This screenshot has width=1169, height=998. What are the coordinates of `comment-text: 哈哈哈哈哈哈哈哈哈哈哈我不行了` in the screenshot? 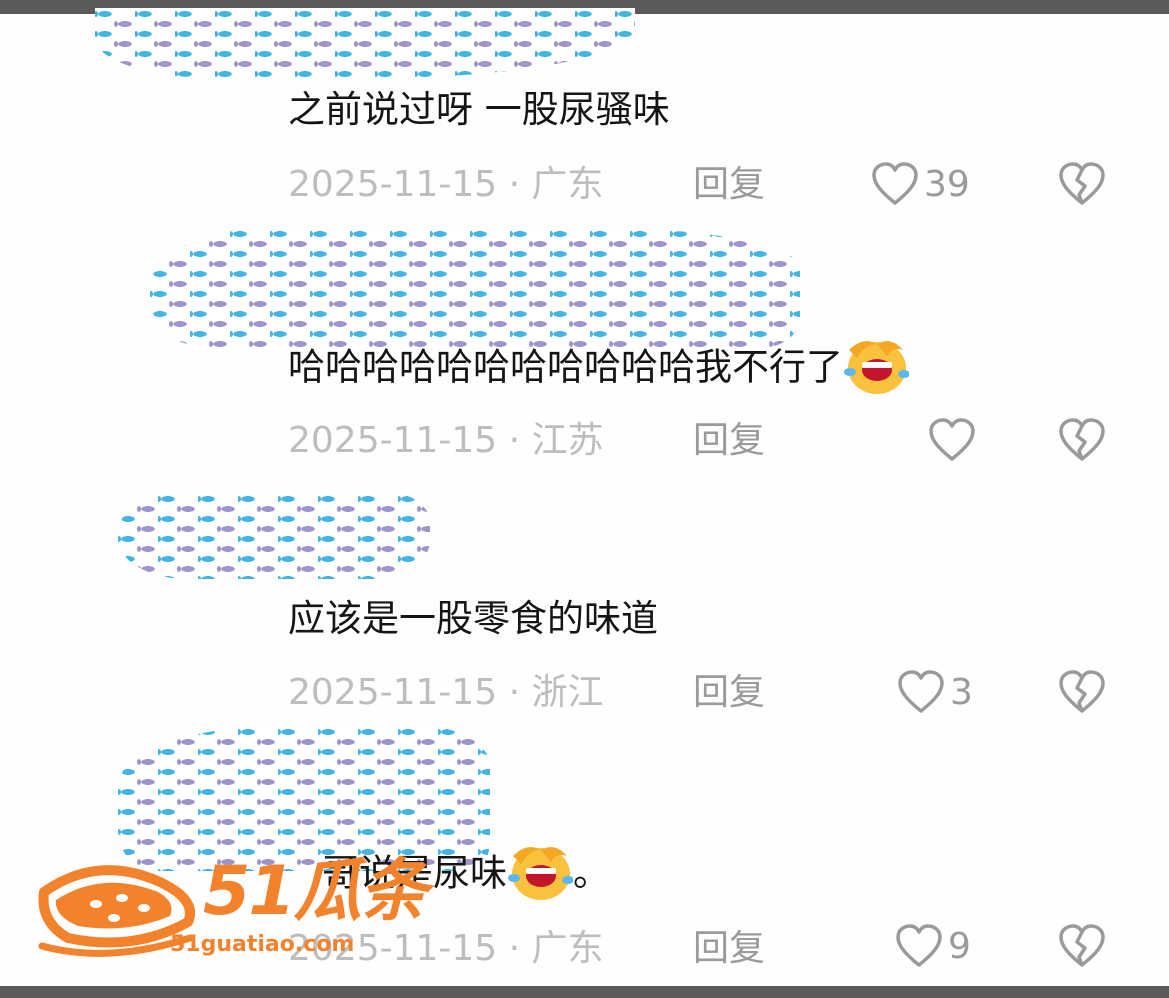 It's located at (598, 368).